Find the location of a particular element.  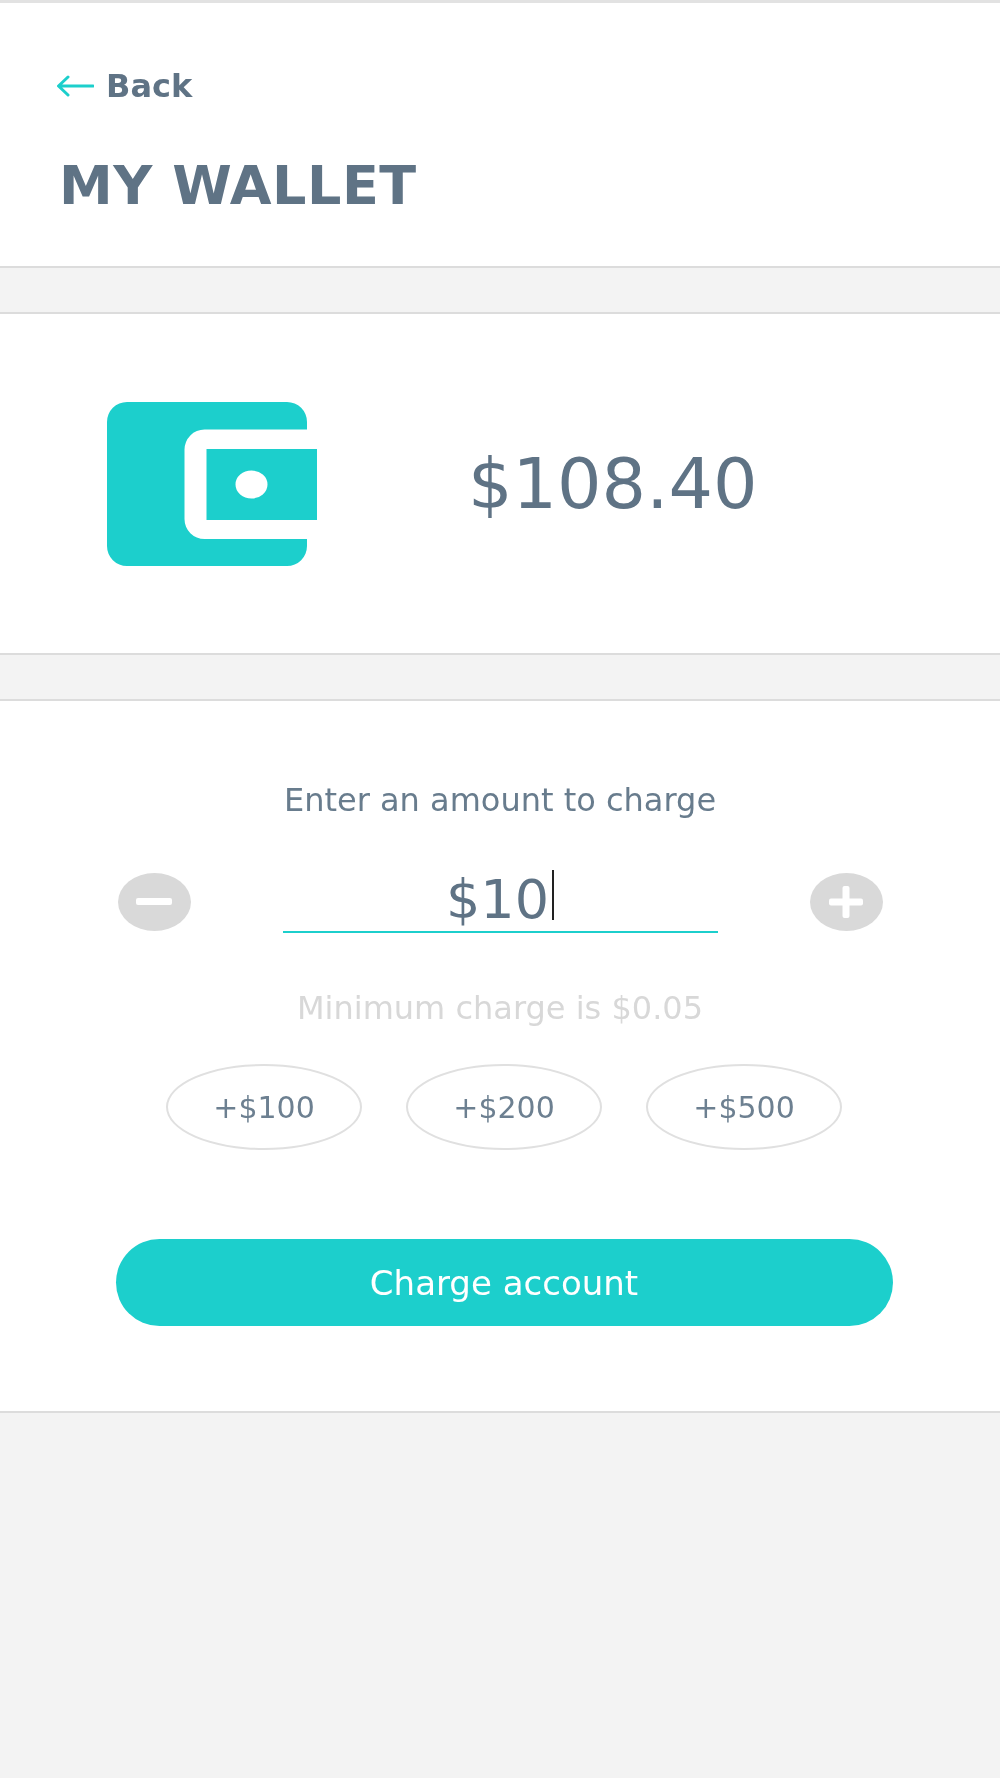

quick-amount-button: +$200 is located at coordinates (504, 1107).